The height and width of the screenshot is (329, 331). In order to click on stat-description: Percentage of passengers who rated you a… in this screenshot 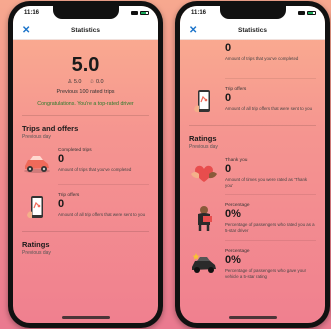, I will do `click(270, 228)`.